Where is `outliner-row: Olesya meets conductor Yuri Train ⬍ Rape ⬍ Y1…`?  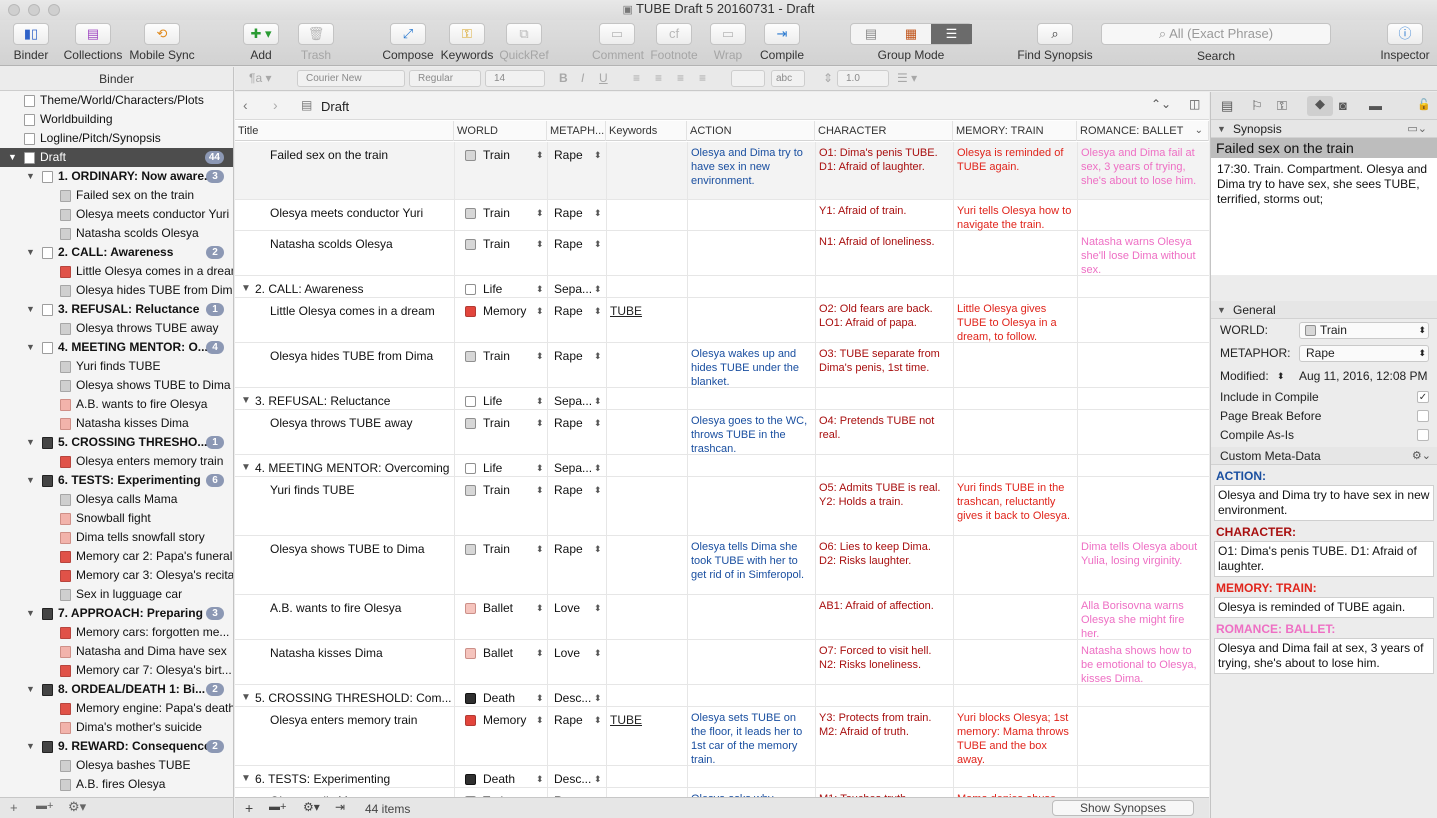 outliner-row: Olesya meets conductor Yuri Train ⬍ Rape ⬍ Y1… is located at coordinates (722, 215).